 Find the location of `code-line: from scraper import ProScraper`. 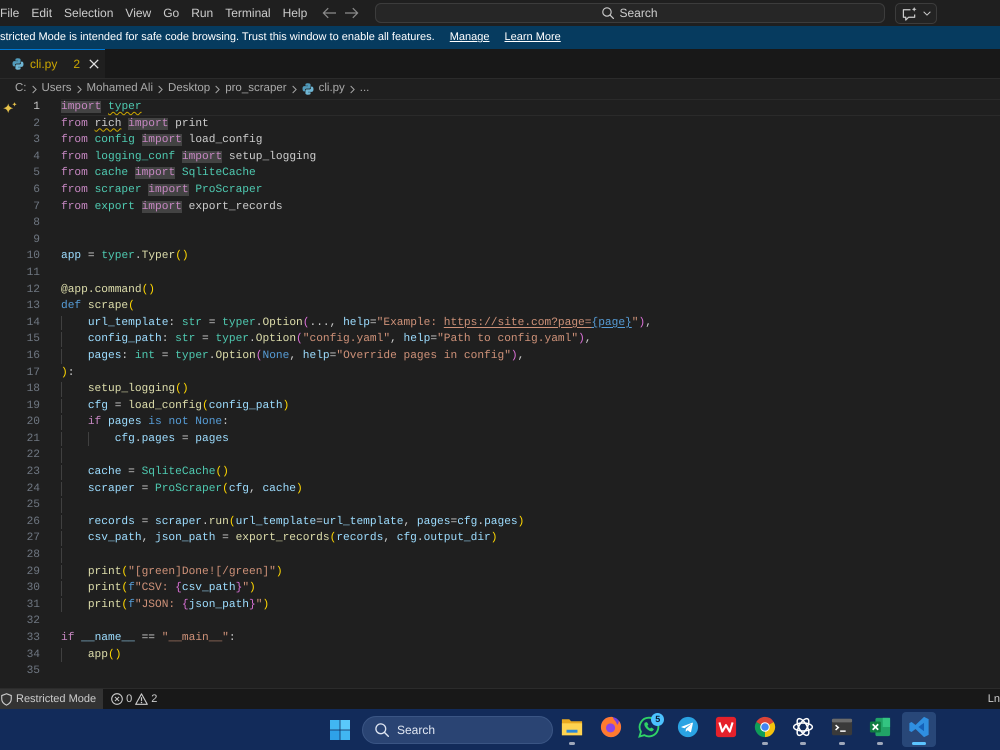

code-line: from scraper import ProScraper is located at coordinates (161, 190).